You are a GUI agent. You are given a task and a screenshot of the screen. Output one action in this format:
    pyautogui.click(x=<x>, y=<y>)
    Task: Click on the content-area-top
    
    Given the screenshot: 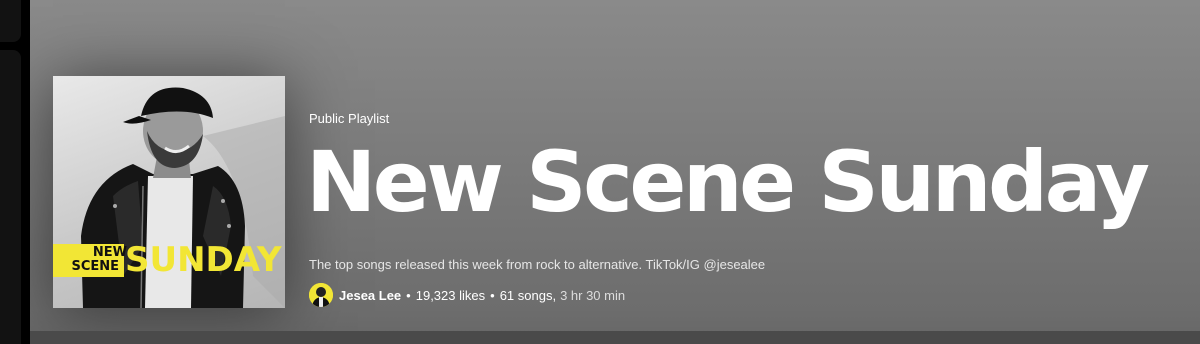 What is the action you would take?
    pyautogui.click(x=615, y=337)
    